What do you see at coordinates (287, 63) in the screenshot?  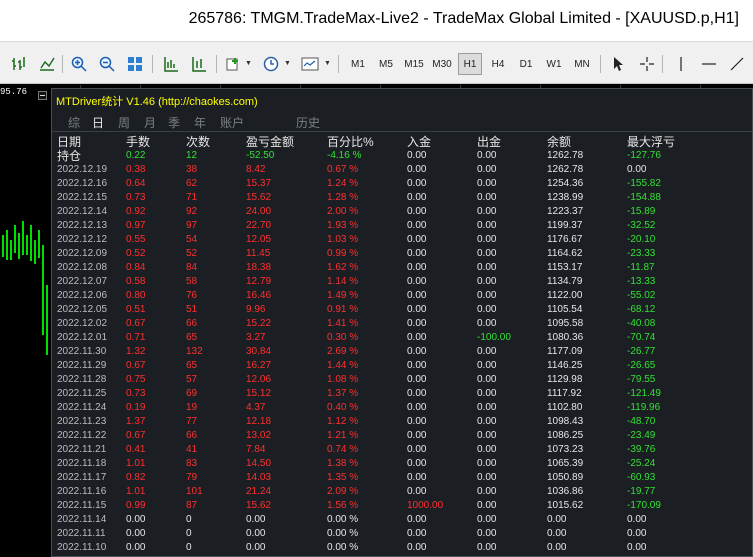 I see `periodicity-dropdown-icon: ▼` at bounding box center [287, 63].